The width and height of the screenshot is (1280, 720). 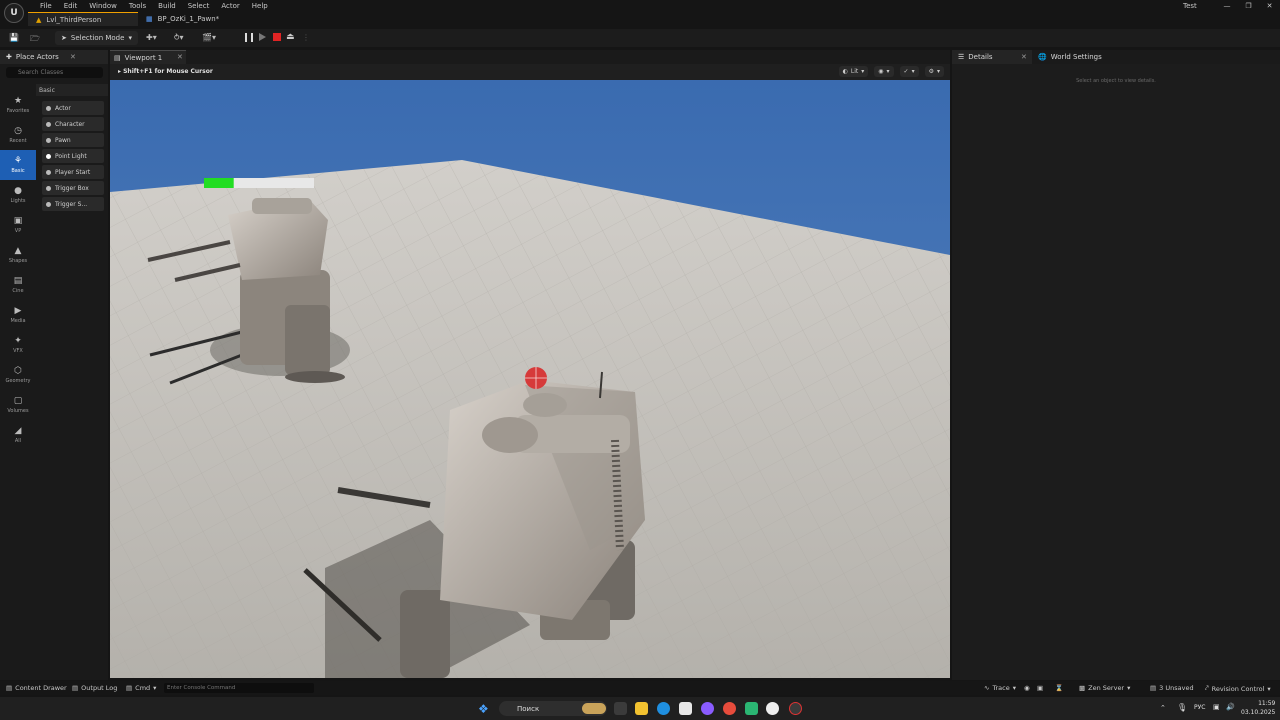 I want to click on viewport-controls: ◐ Lit ▾ ◉ ▾ ✓ ▾ ⚙ ▾, so click(x=891, y=71).